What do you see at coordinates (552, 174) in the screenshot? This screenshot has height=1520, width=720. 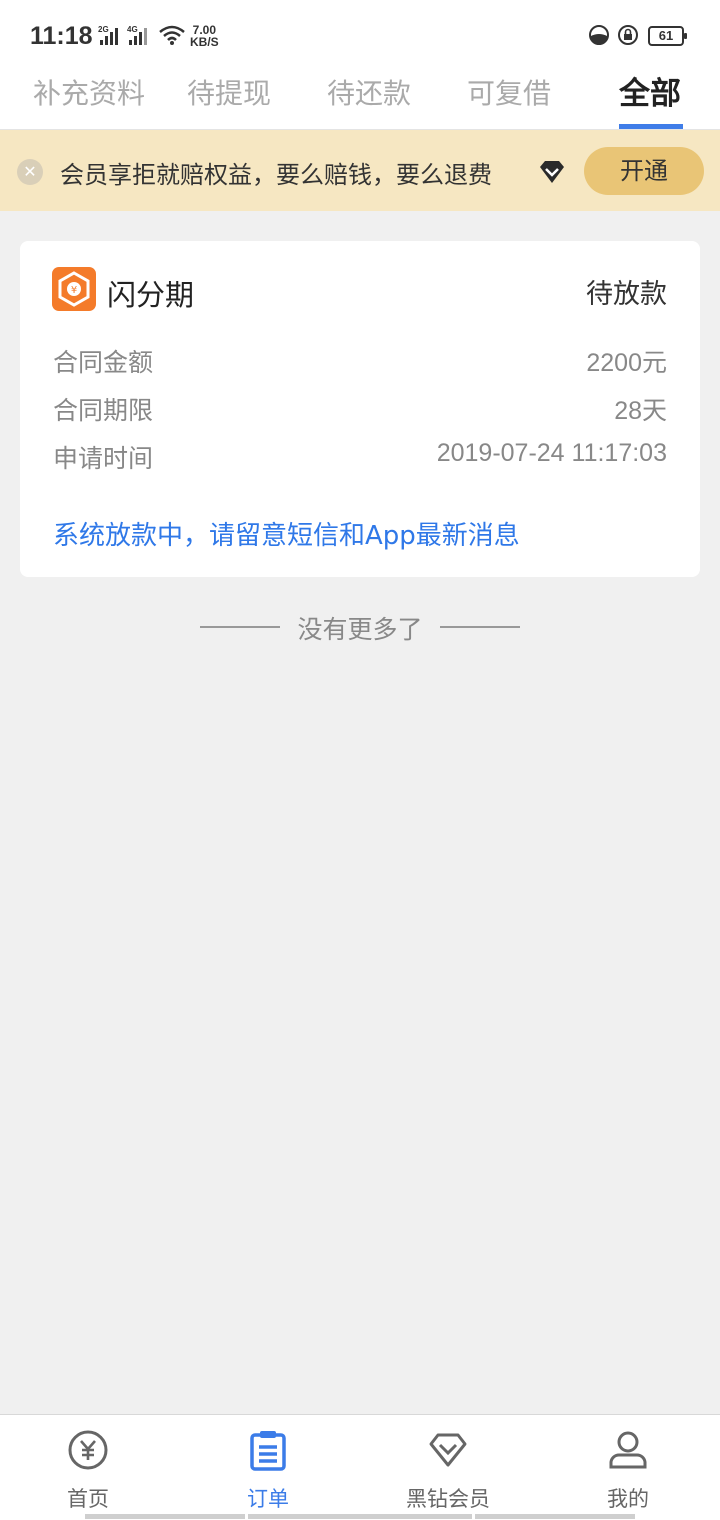 I see `black-diamond-icon` at bounding box center [552, 174].